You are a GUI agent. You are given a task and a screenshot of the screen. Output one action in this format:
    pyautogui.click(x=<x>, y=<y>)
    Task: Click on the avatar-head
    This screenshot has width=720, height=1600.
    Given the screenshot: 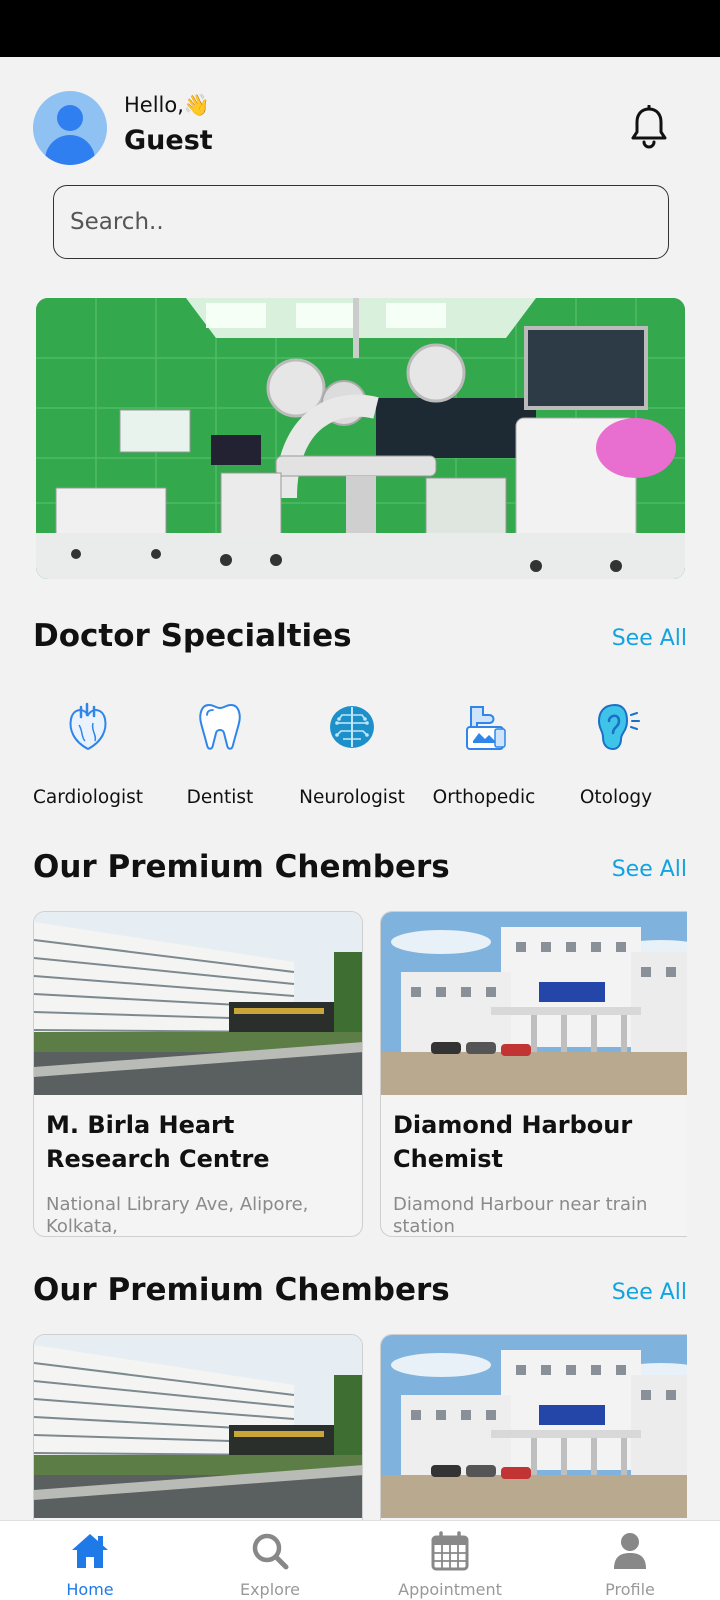 What is the action you would take?
    pyautogui.click(x=70, y=118)
    